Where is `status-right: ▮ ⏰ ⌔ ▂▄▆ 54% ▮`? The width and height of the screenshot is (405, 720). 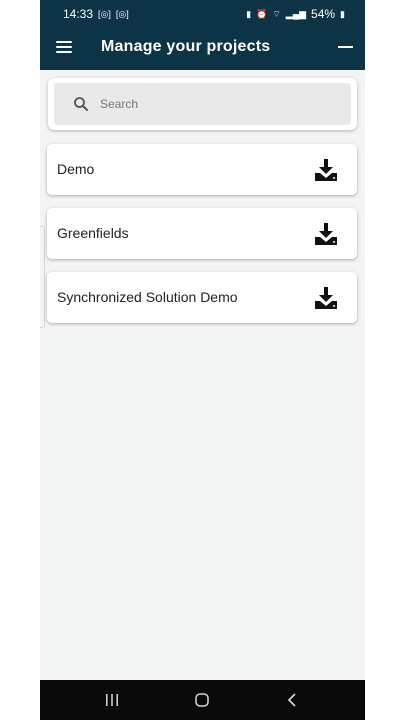 status-right: ▮ ⏰ ⌔ ▂▄▆ 54% ▮ is located at coordinates (295, 14).